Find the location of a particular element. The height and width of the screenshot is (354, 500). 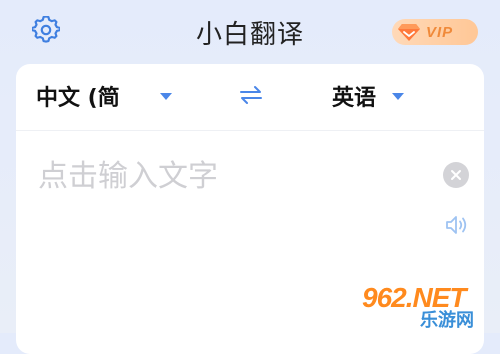

diamond-icon is located at coordinates (409, 32).